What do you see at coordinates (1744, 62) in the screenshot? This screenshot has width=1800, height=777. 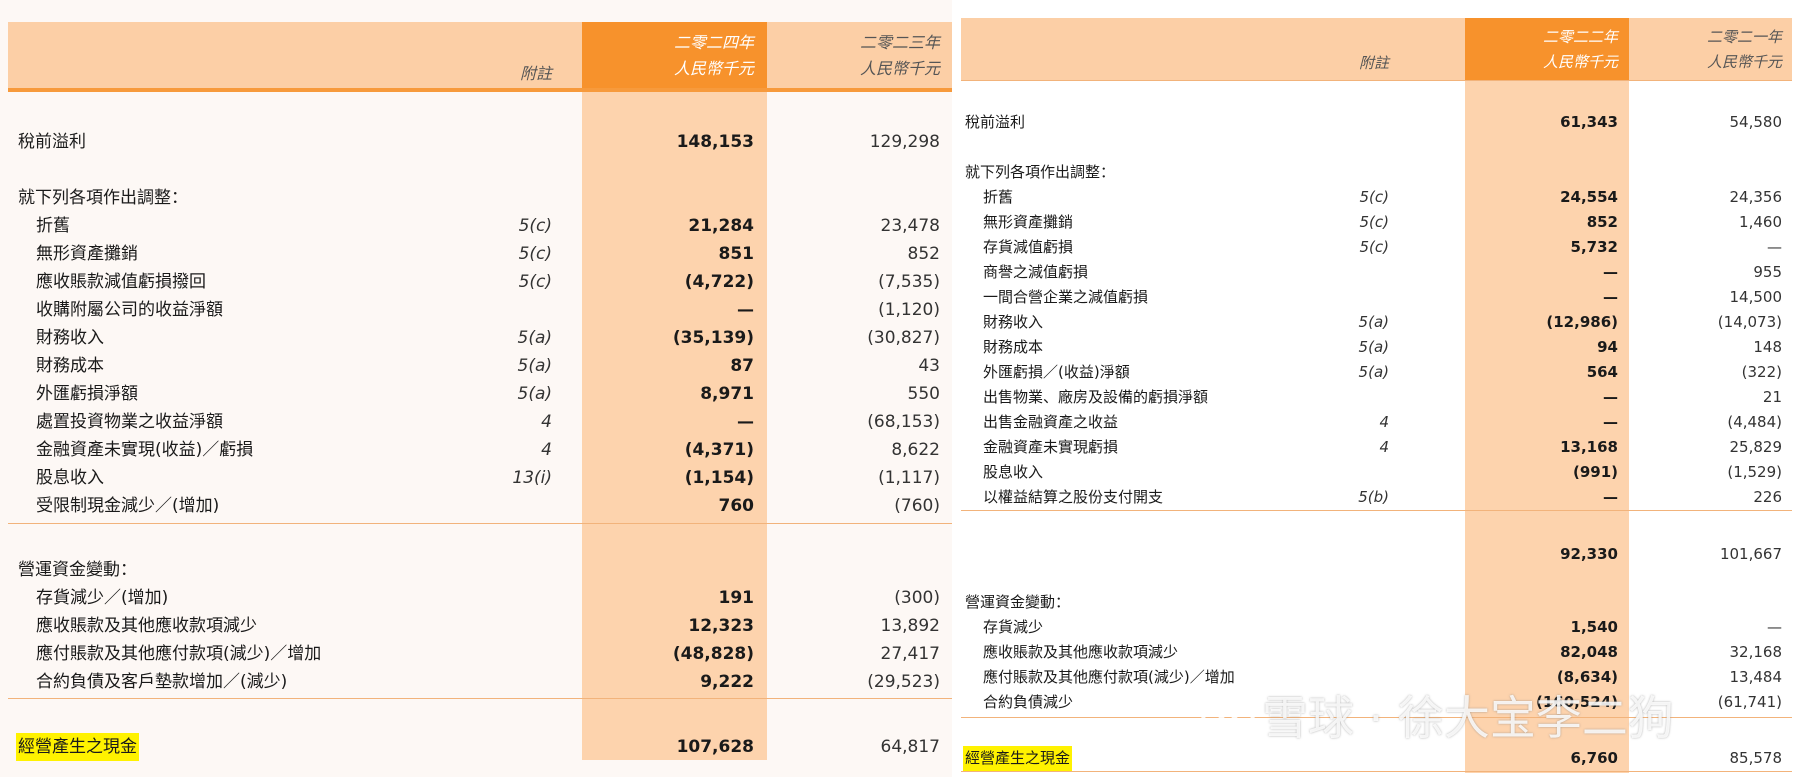 I see `col2-unit: 人民幣千元` at bounding box center [1744, 62].